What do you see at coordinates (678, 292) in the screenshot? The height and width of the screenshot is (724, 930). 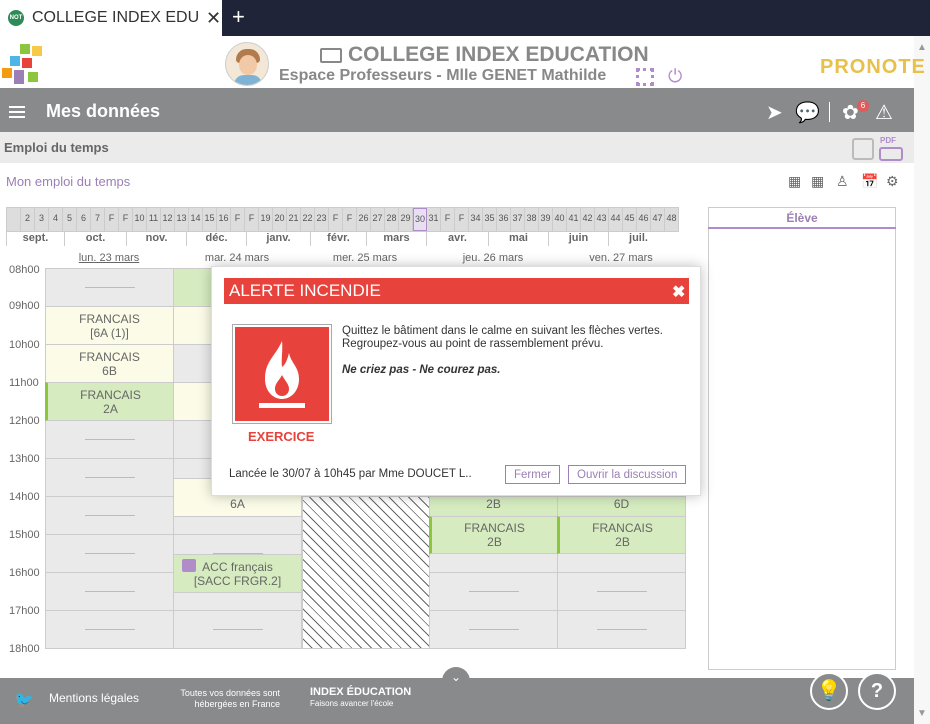 I see `close-icon: ✖` at bounding box center [678, 292].